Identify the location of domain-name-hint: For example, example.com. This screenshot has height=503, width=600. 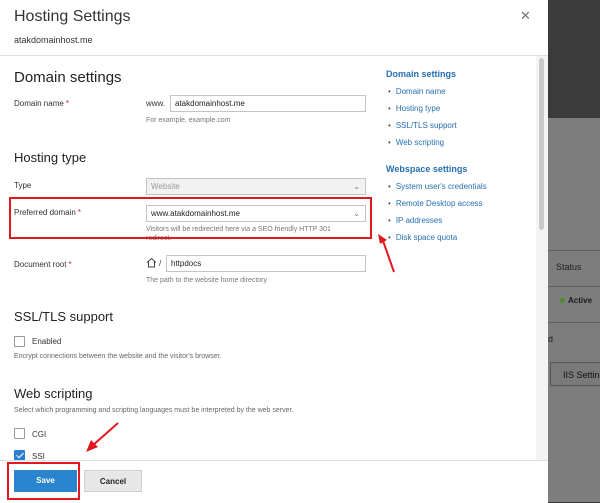
(188, 120).